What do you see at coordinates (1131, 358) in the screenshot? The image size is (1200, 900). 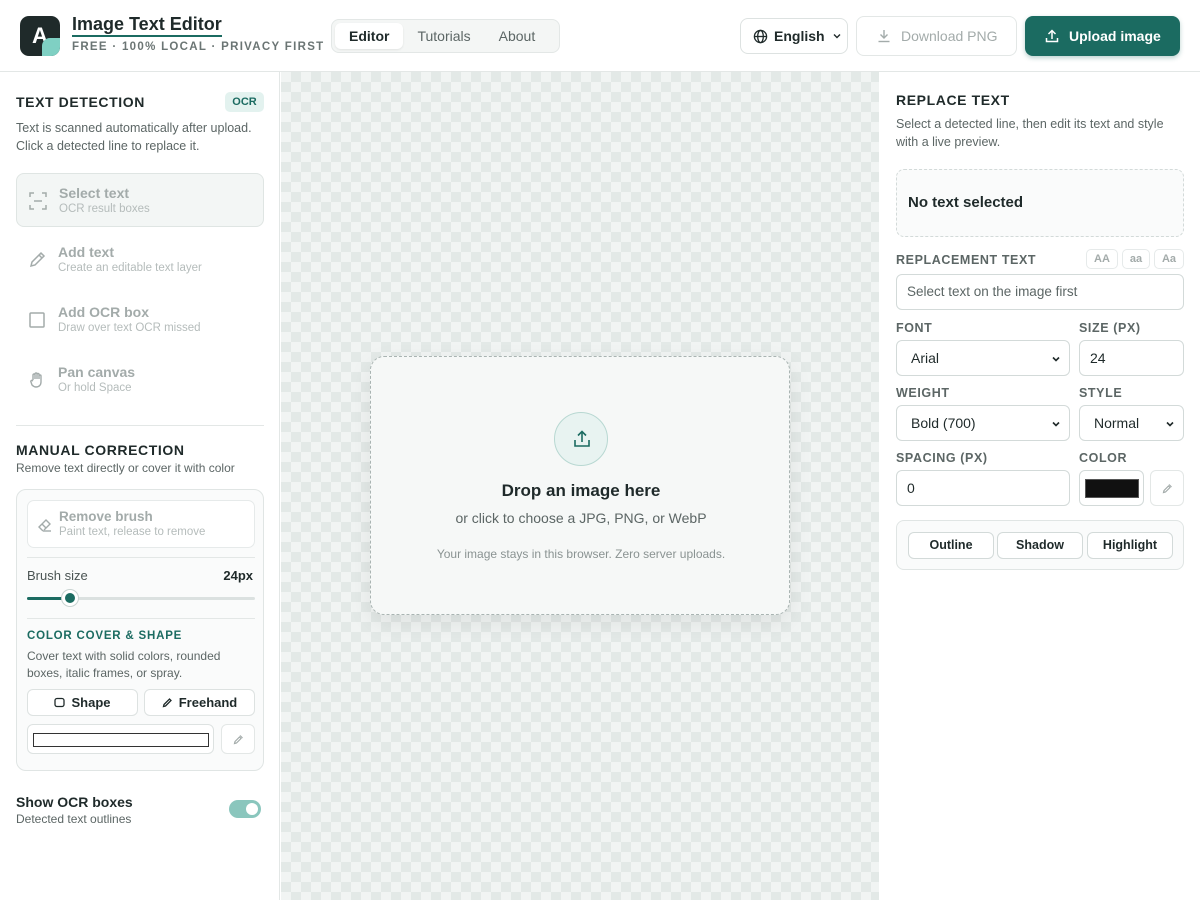 I see `size-input: 24` at bounding box center [1131, 358].